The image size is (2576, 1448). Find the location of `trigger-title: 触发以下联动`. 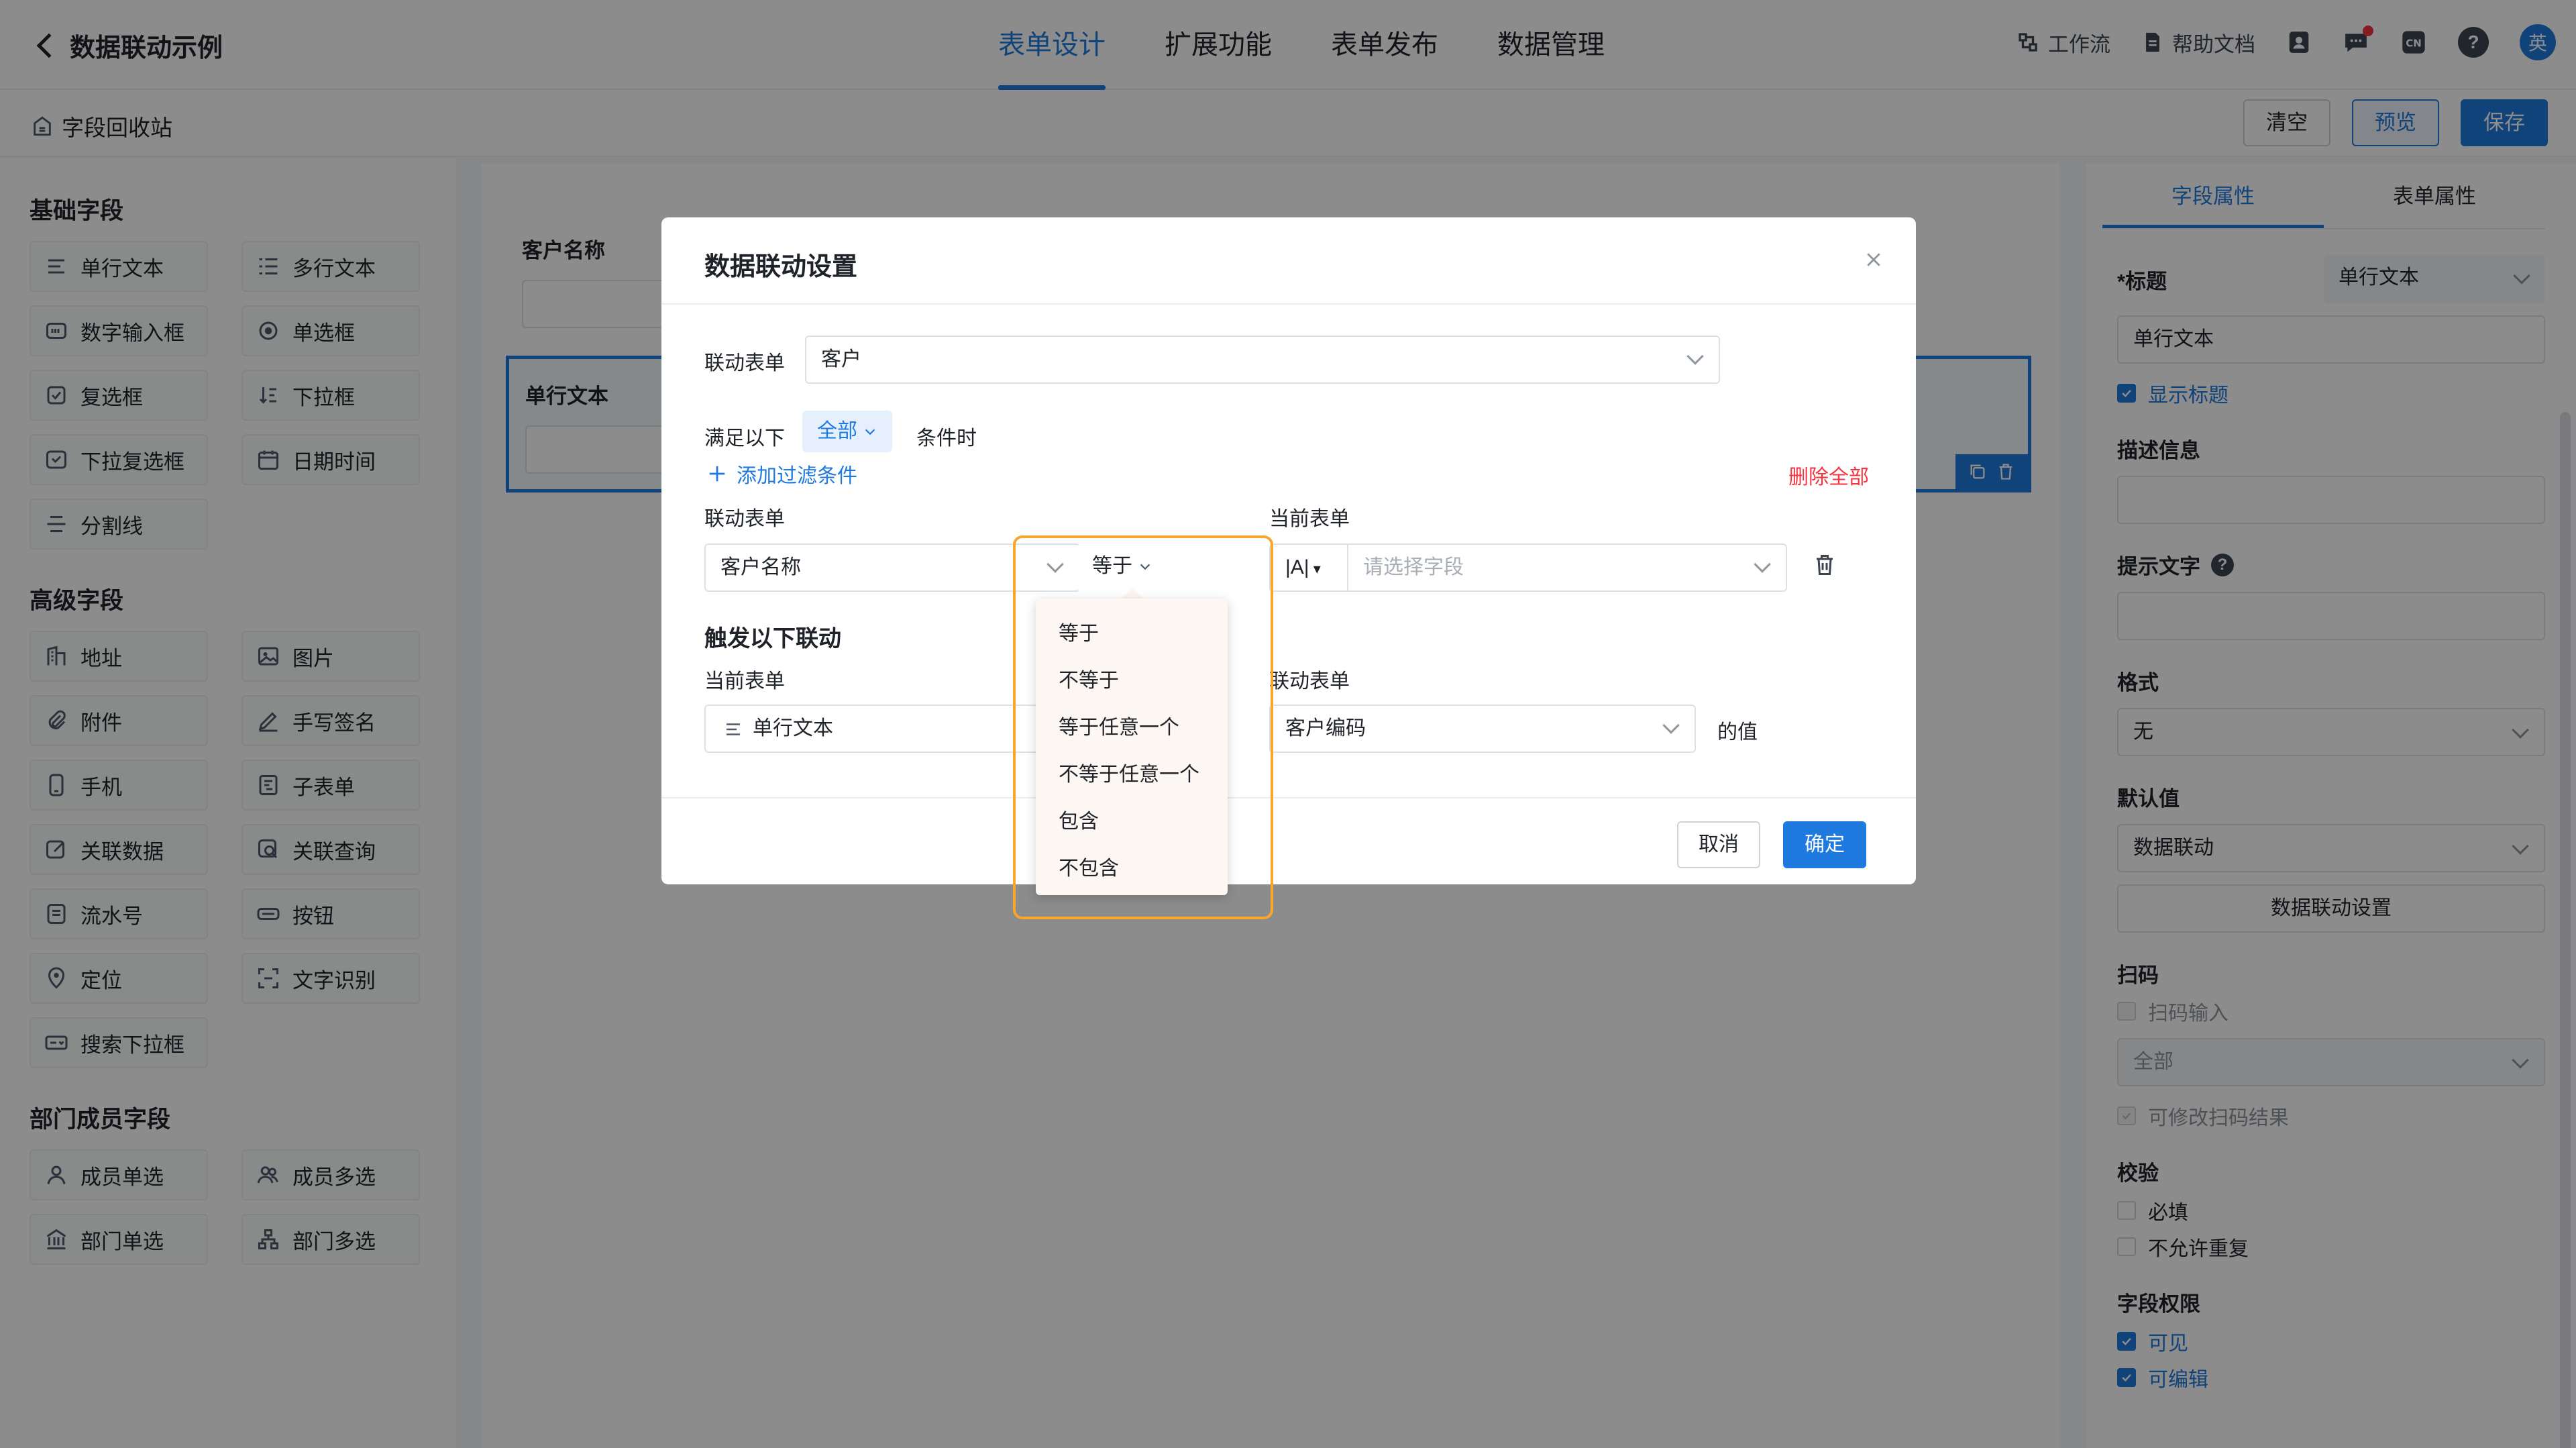

trigger-title: 触发以下联动 is located at coordinates (772, 639).